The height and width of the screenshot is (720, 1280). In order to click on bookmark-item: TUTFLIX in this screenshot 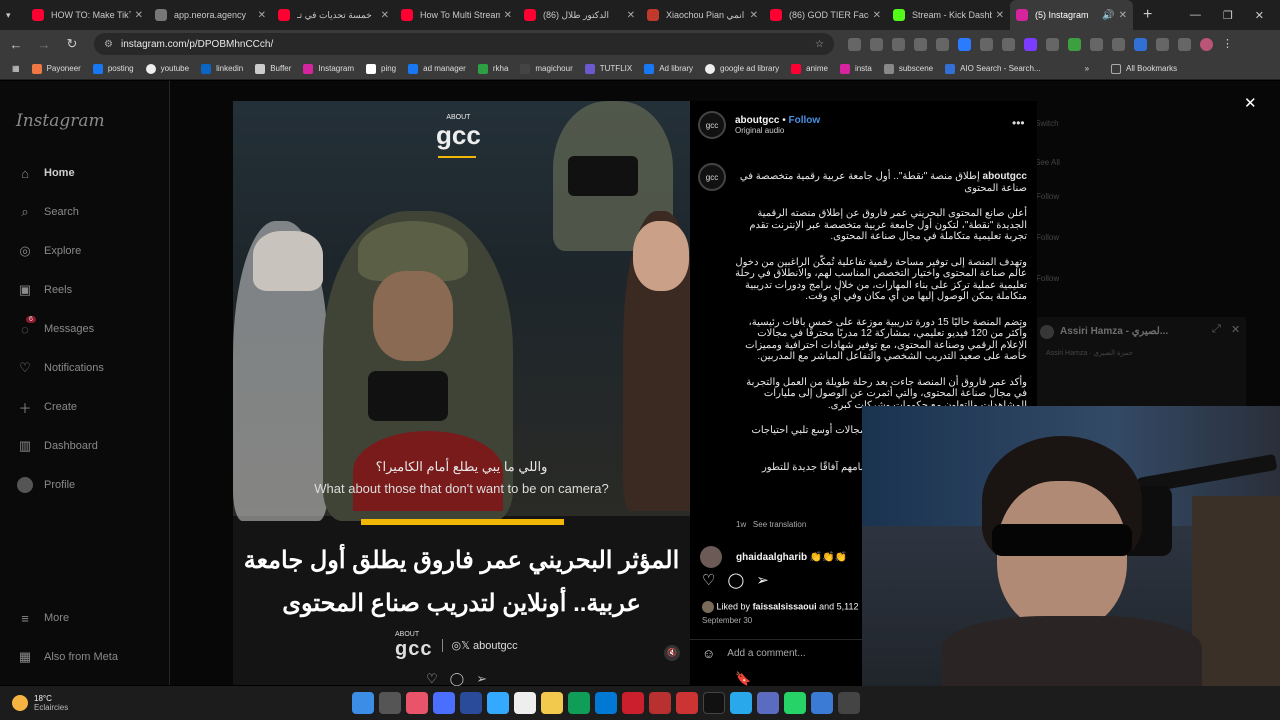, I will do `click(608, 68)`.